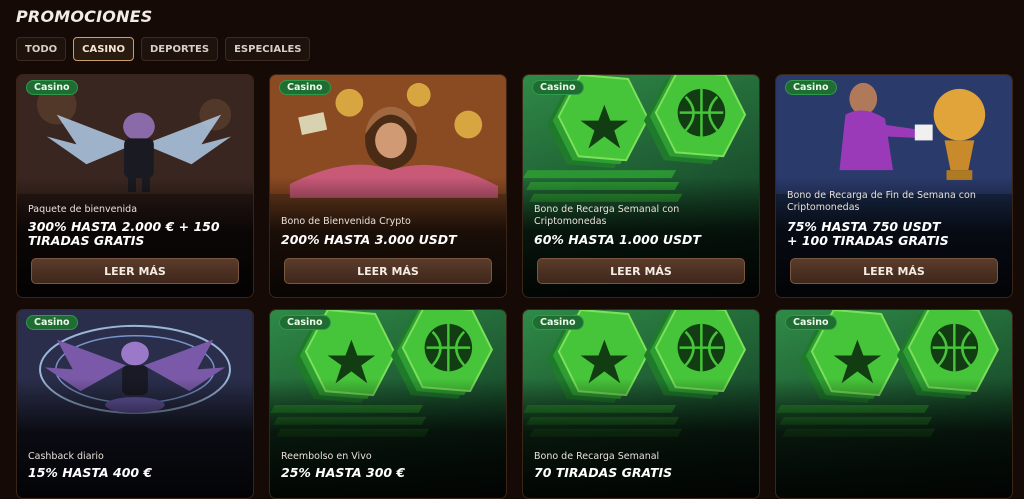 The width and height of the screenshot is (1024, 499). What do you see at coordinates (90, 472) in the screenshot?
I see `headline-line: 15% HASTA 400 €` at bounding box center [90, 472].